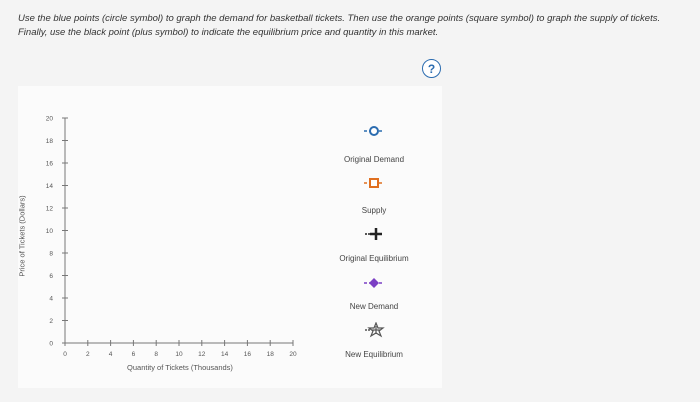 The width and height of the screenshot is (700, 402). What do you see at coordinates (88, 354) in the screenshot?
I see `x-tick-label: 2` at bounding box center [88, 354].